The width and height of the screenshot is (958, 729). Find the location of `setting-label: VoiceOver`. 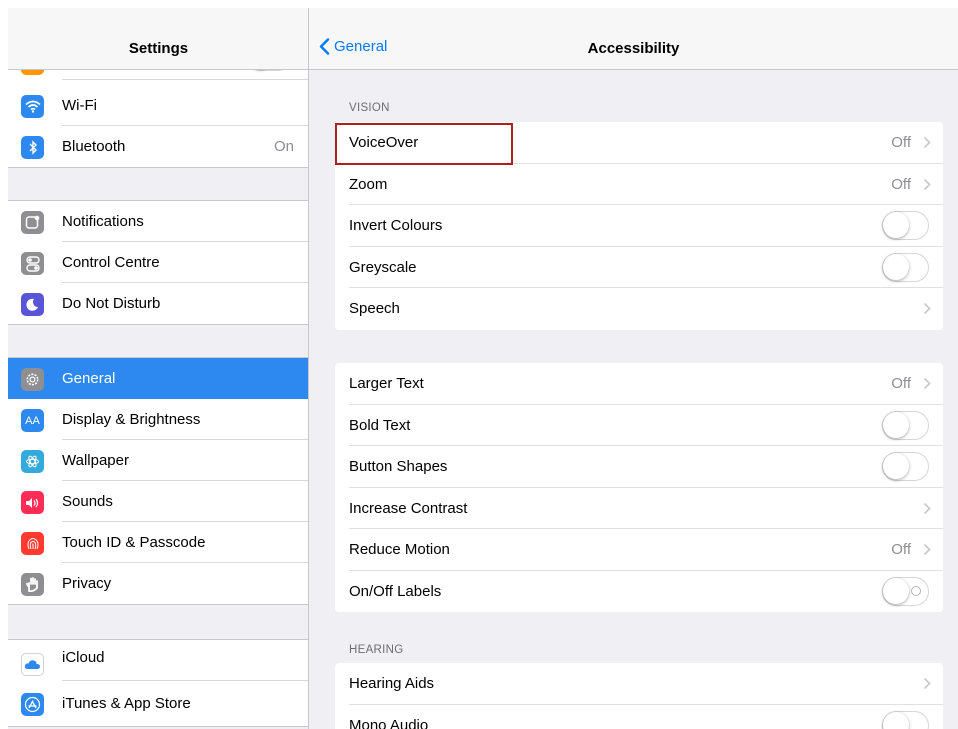

setting-label: VoiceOver is located at coordinates (384, 143).